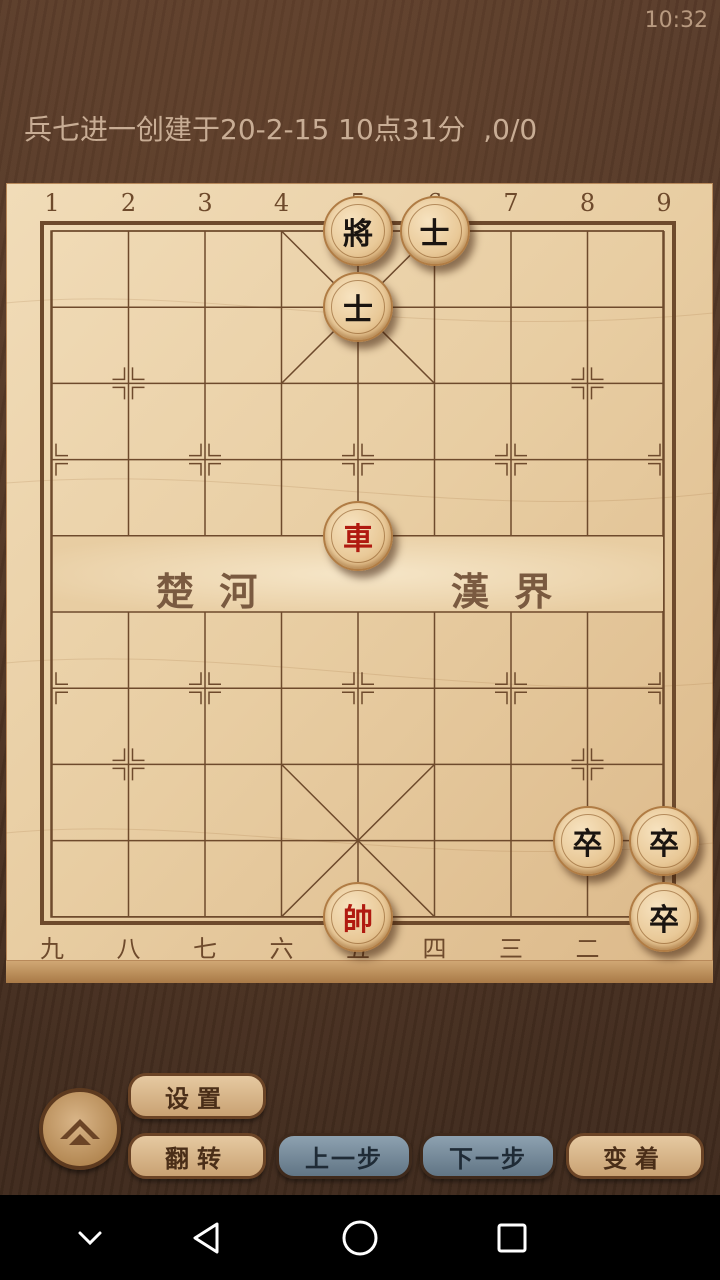 The image size is (720, 1280). I want to click on nav-home-icon, so click(360, 1238).